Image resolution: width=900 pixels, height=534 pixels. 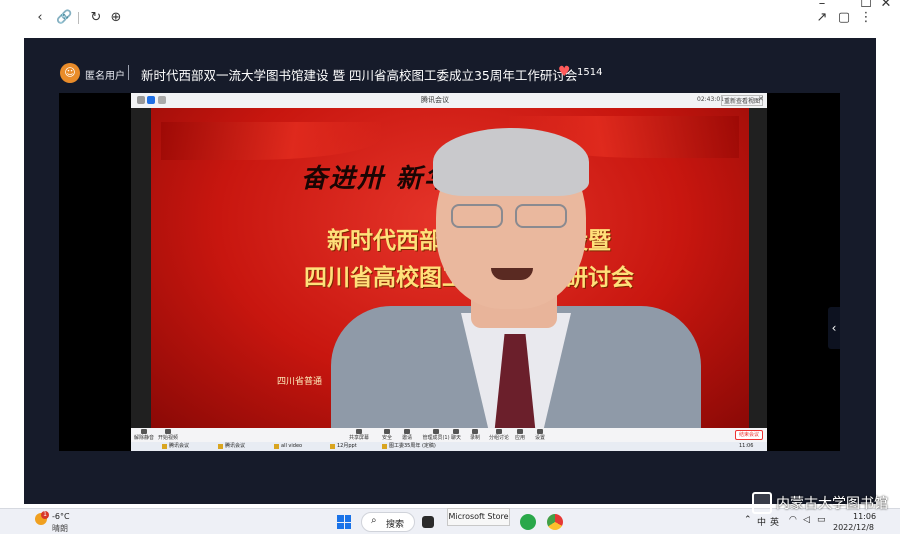 I want to click on package-icon: ▢, so click(x=844, y=18).